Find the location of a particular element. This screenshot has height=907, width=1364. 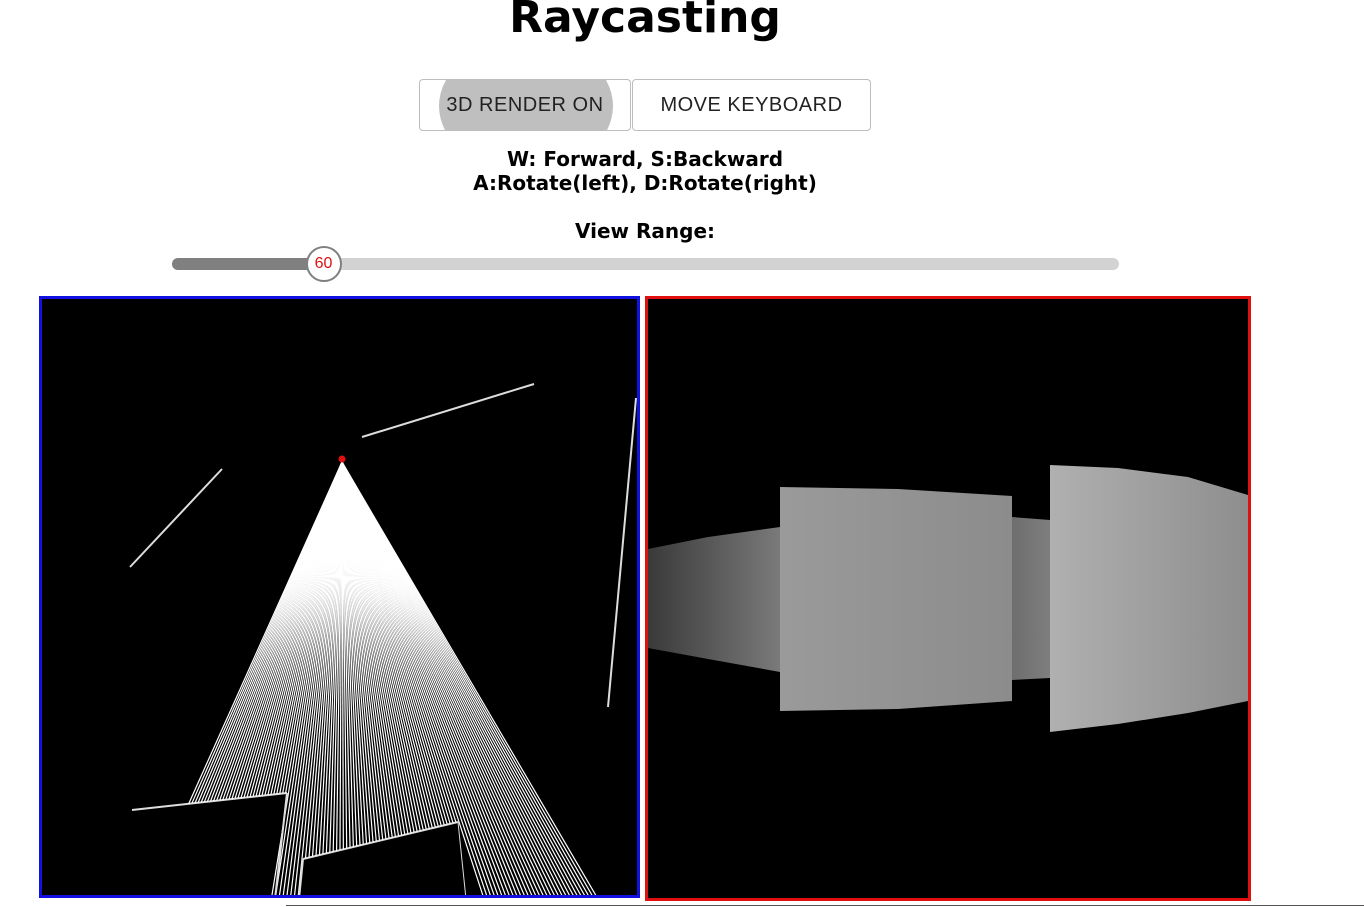

instructions-line-2: A:Rotate(left), D:Rotate(right) is located at coordinates (645, 183).